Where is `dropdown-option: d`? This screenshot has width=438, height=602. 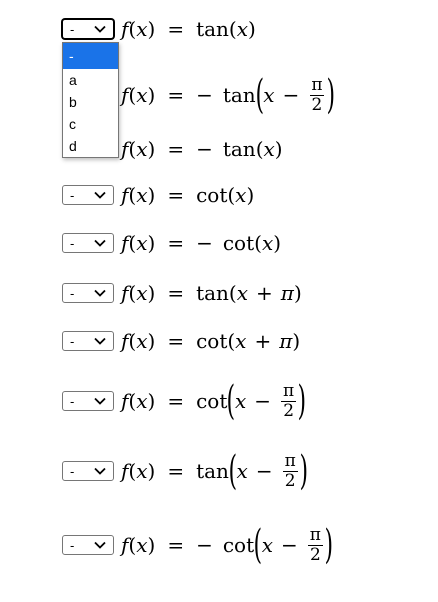 dropdown-option: d is located at coordinates (90, 146).